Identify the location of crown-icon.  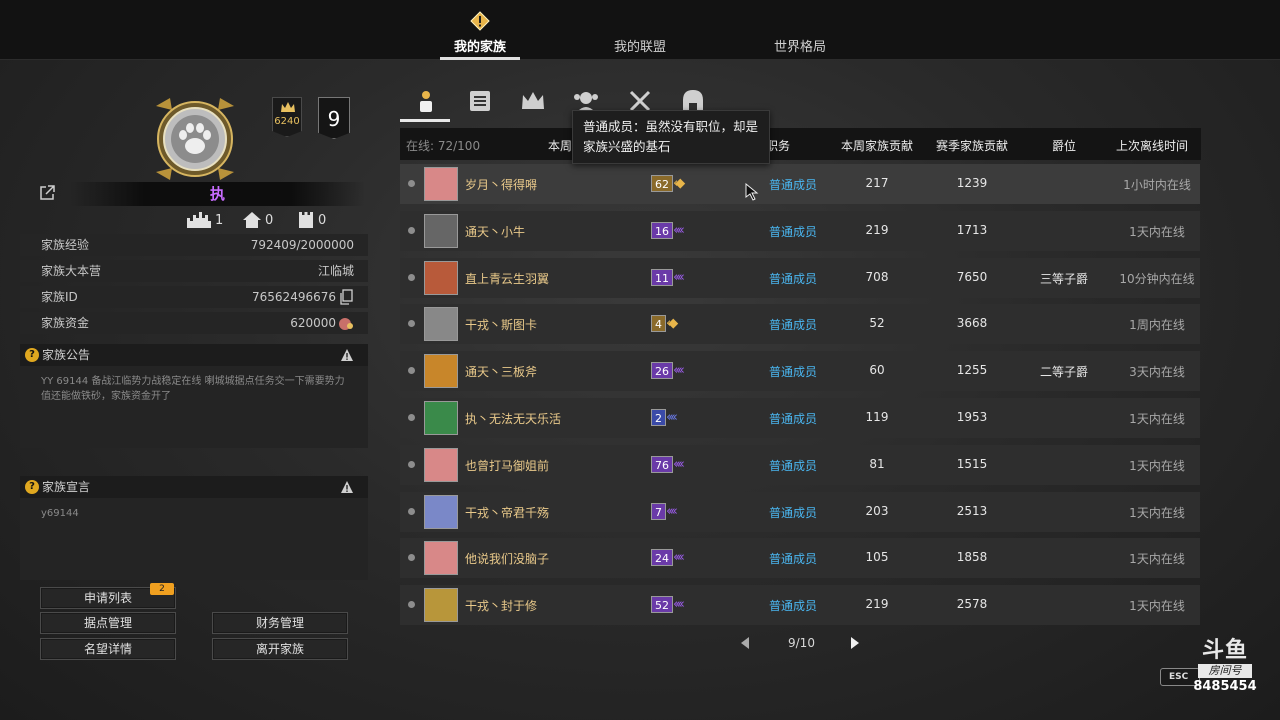
(288, 107).